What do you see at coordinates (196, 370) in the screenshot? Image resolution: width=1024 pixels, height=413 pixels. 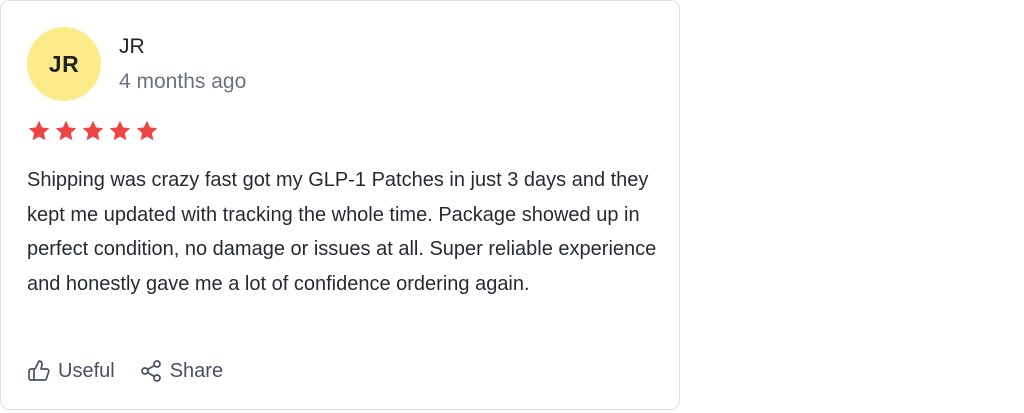 I see `share-label: Share` at bounding box center [196, 370].